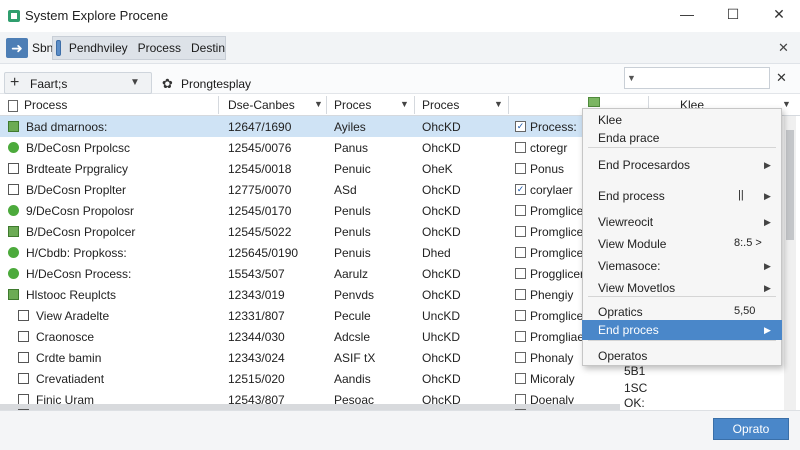 The width and height of the screenshot is (800, 450). I want to click on chevron-down-icon: ▼, so click(135, 82).